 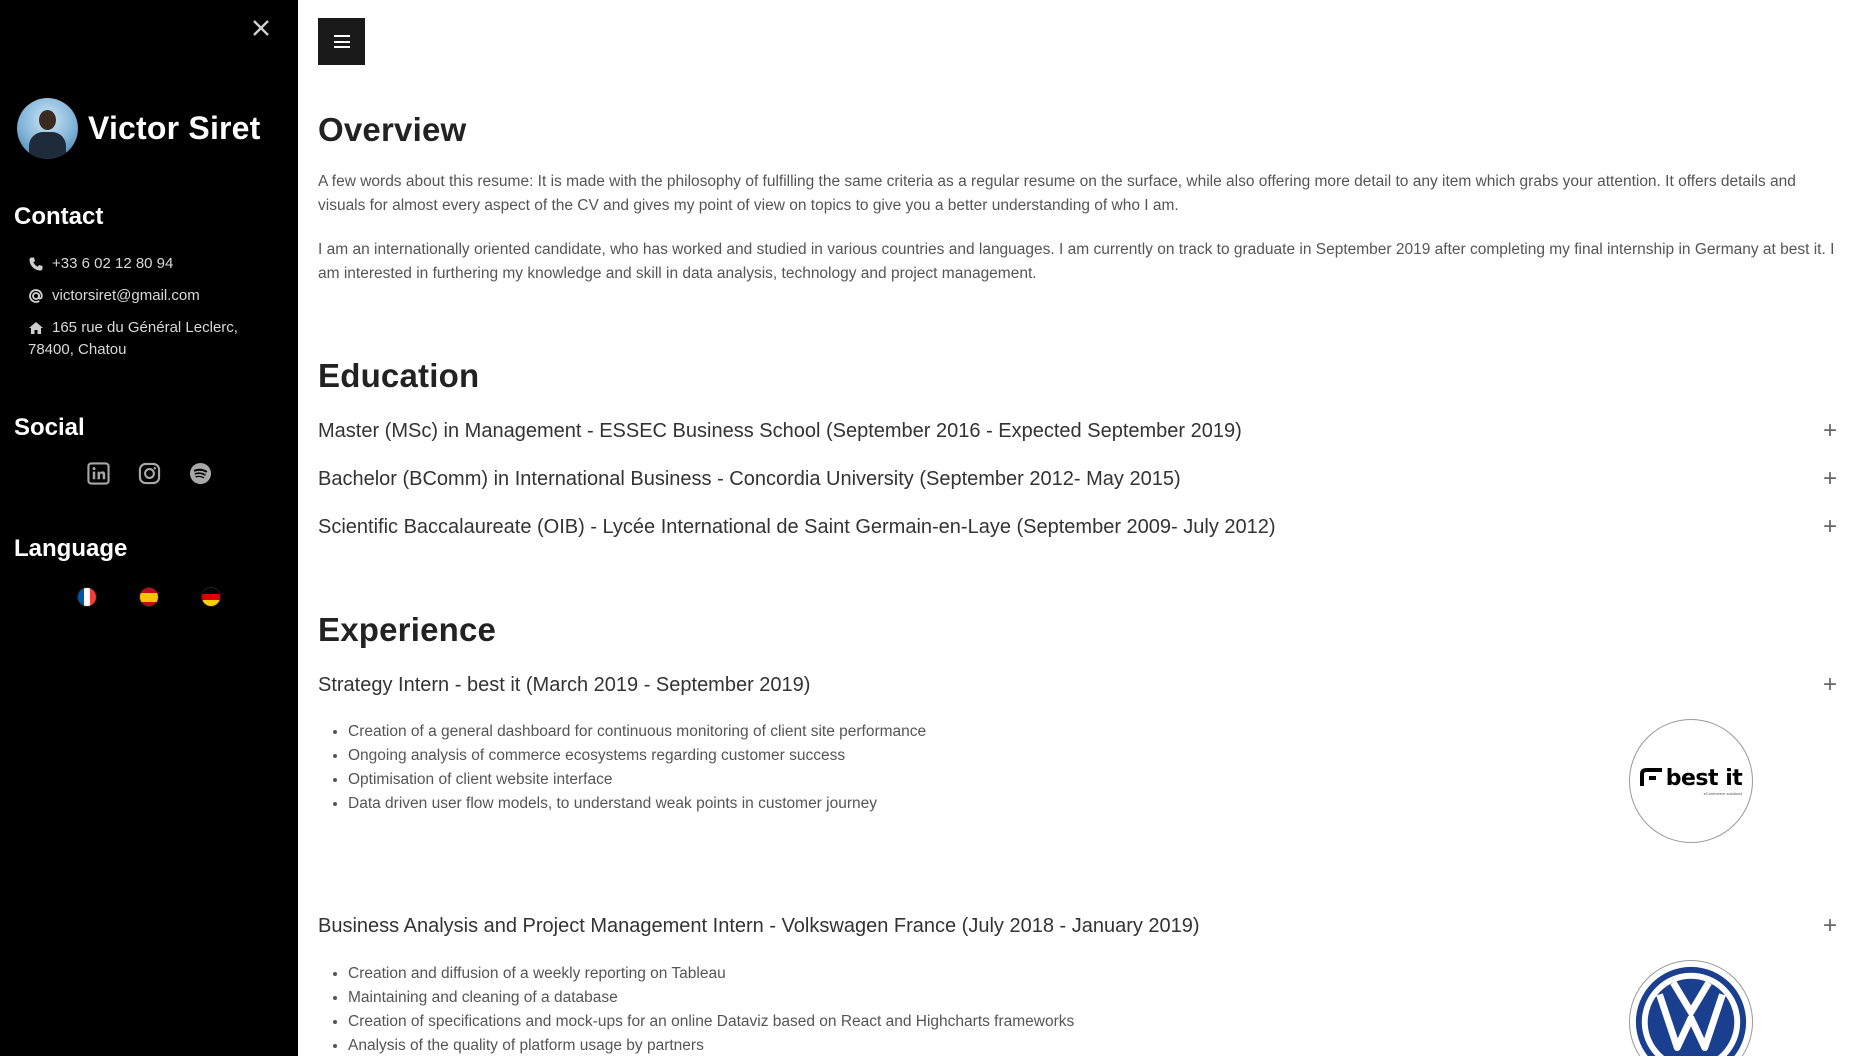 I want to click on overview-title: Overview, so click(x=392, y=129).